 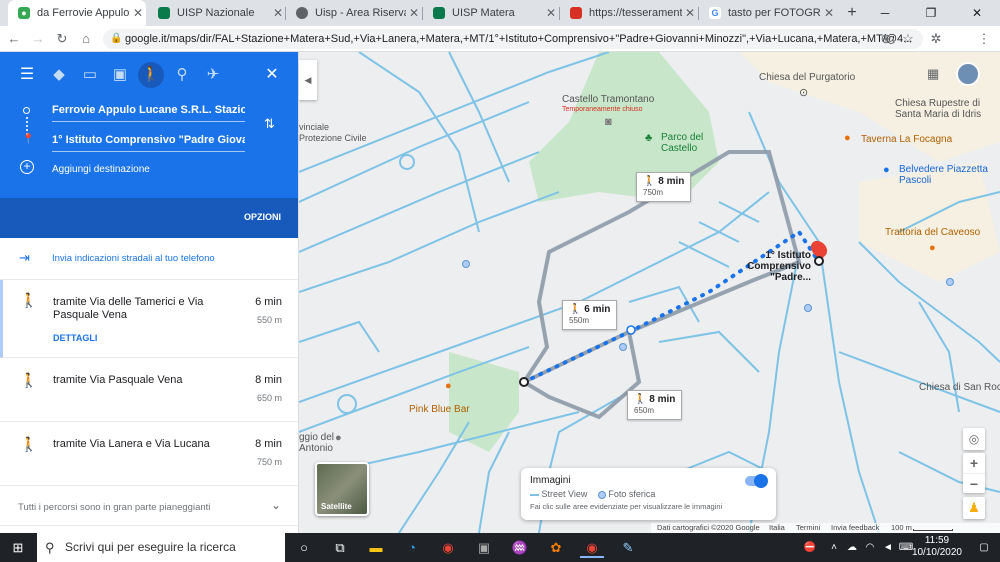 I want to click on acrobat-icon: ♒, so click(x=520, y=547).